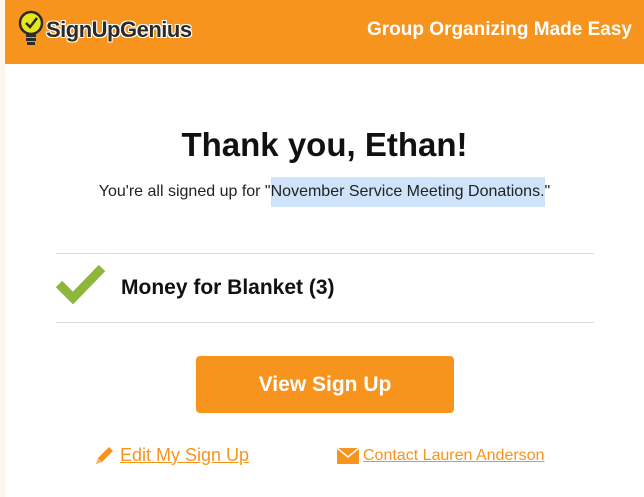 This screenshot has width=644, height=497. Describe the element at coordinates (228, 287) in the screenshot. I see `item-label: Money for Blanket (3)` at that location.